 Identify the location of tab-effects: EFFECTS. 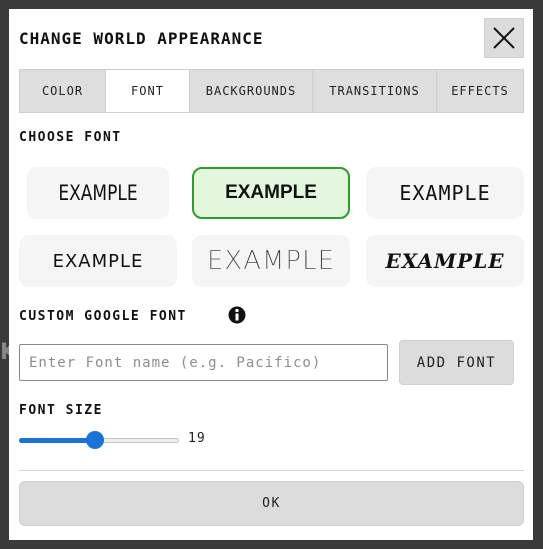
(480, 91).